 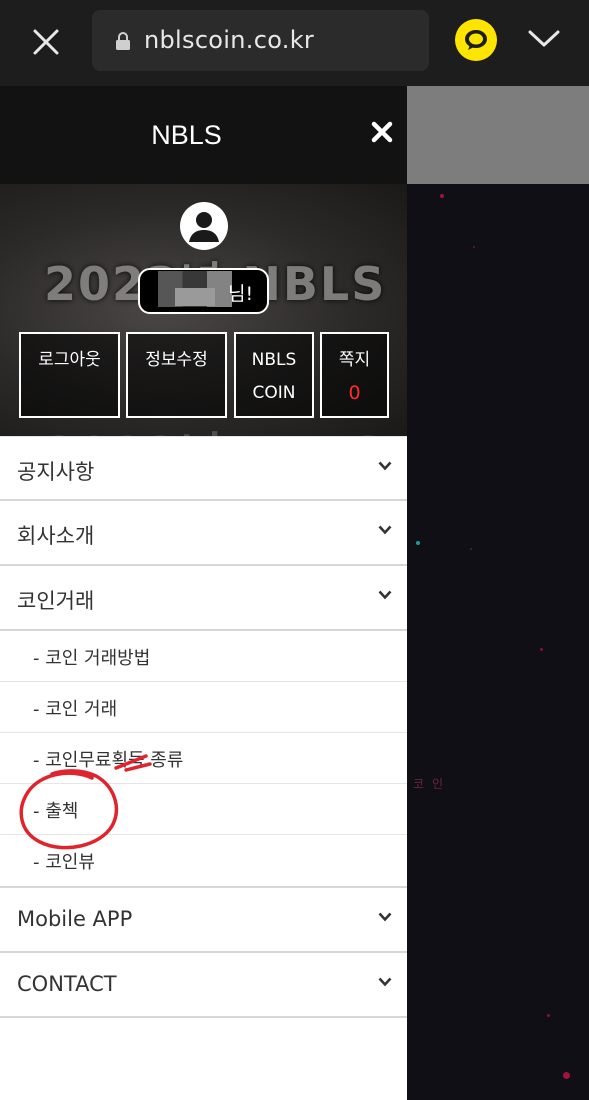 I want to click on lock-icon, so click(x=123, y=41).